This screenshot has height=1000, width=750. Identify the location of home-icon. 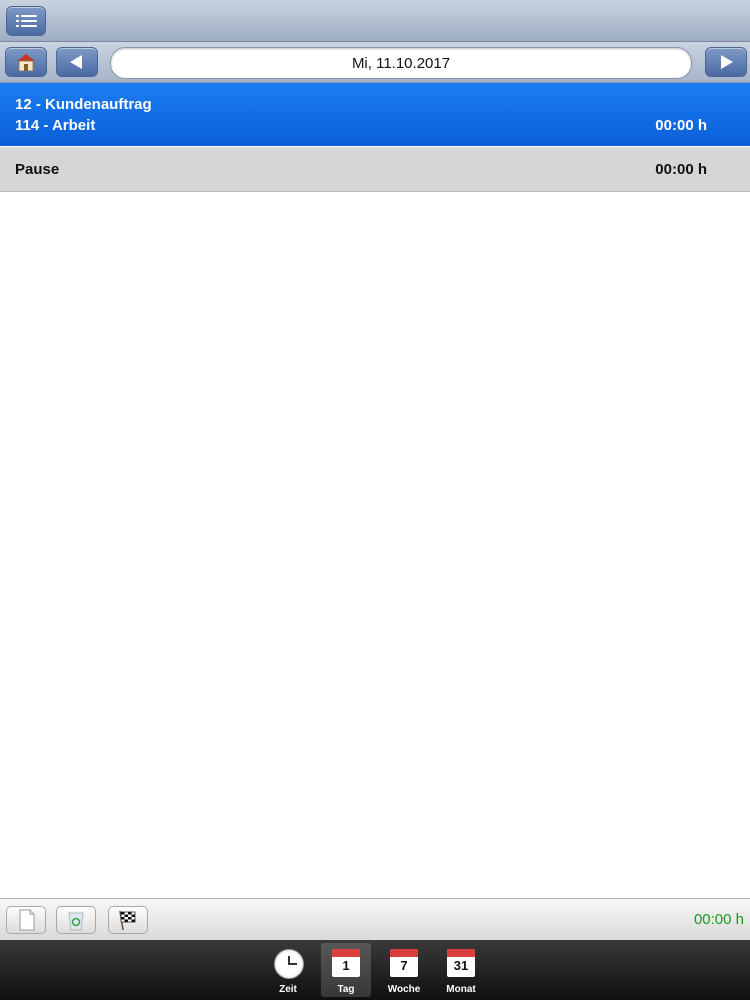
(26, 62).